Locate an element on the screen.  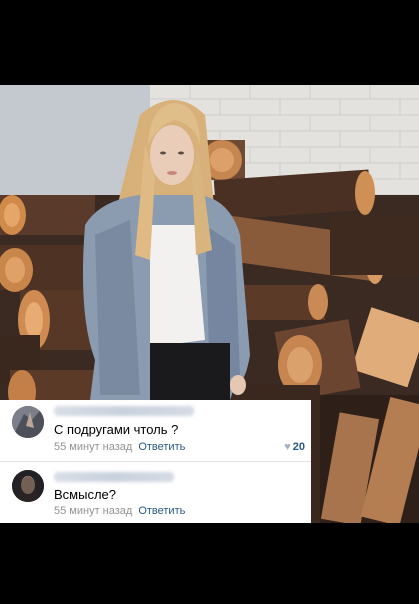
like-count: 20 is located at coordinates (298, 447).